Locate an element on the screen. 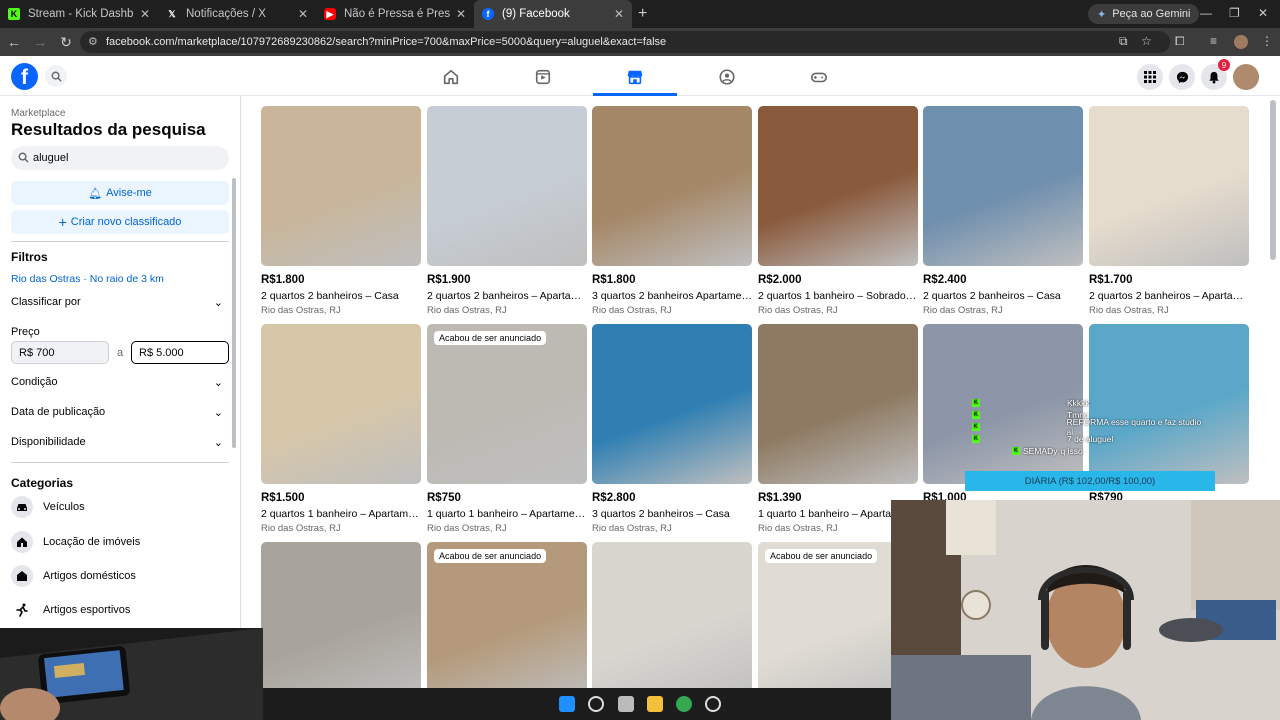  nav-groups is located at coordinates (727, 77).